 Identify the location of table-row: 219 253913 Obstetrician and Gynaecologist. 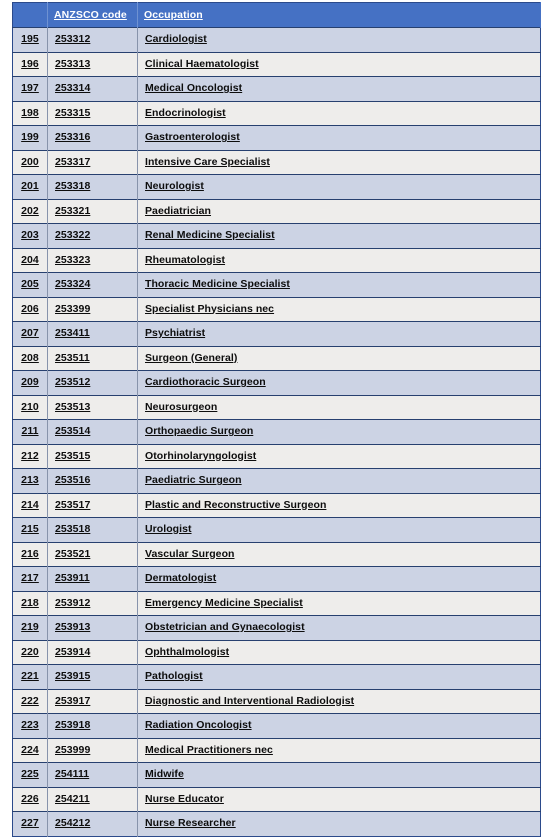
(276, 627).